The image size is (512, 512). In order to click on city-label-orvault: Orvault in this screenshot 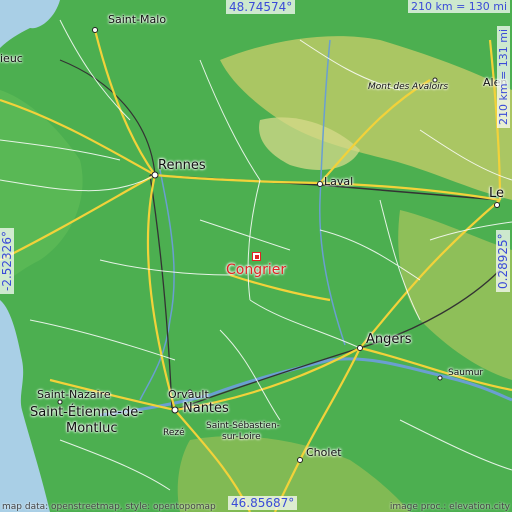, I will do `click(188, 394)`.